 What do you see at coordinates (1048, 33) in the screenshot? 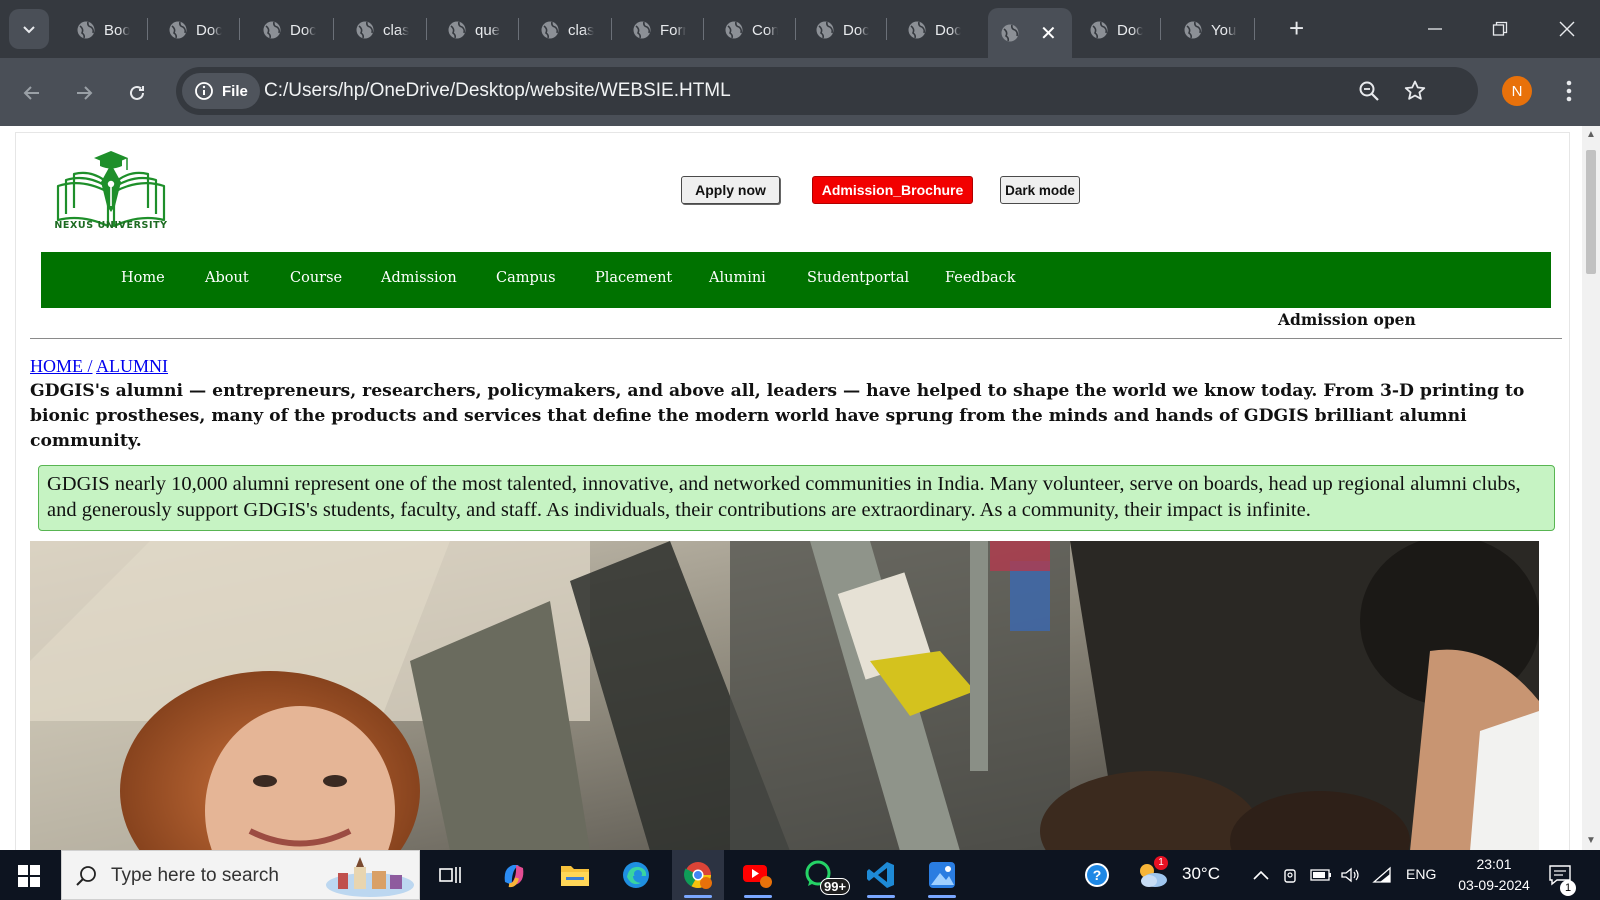
I see `close-tab-icon: ✕` at bounding box center [1048, 33].